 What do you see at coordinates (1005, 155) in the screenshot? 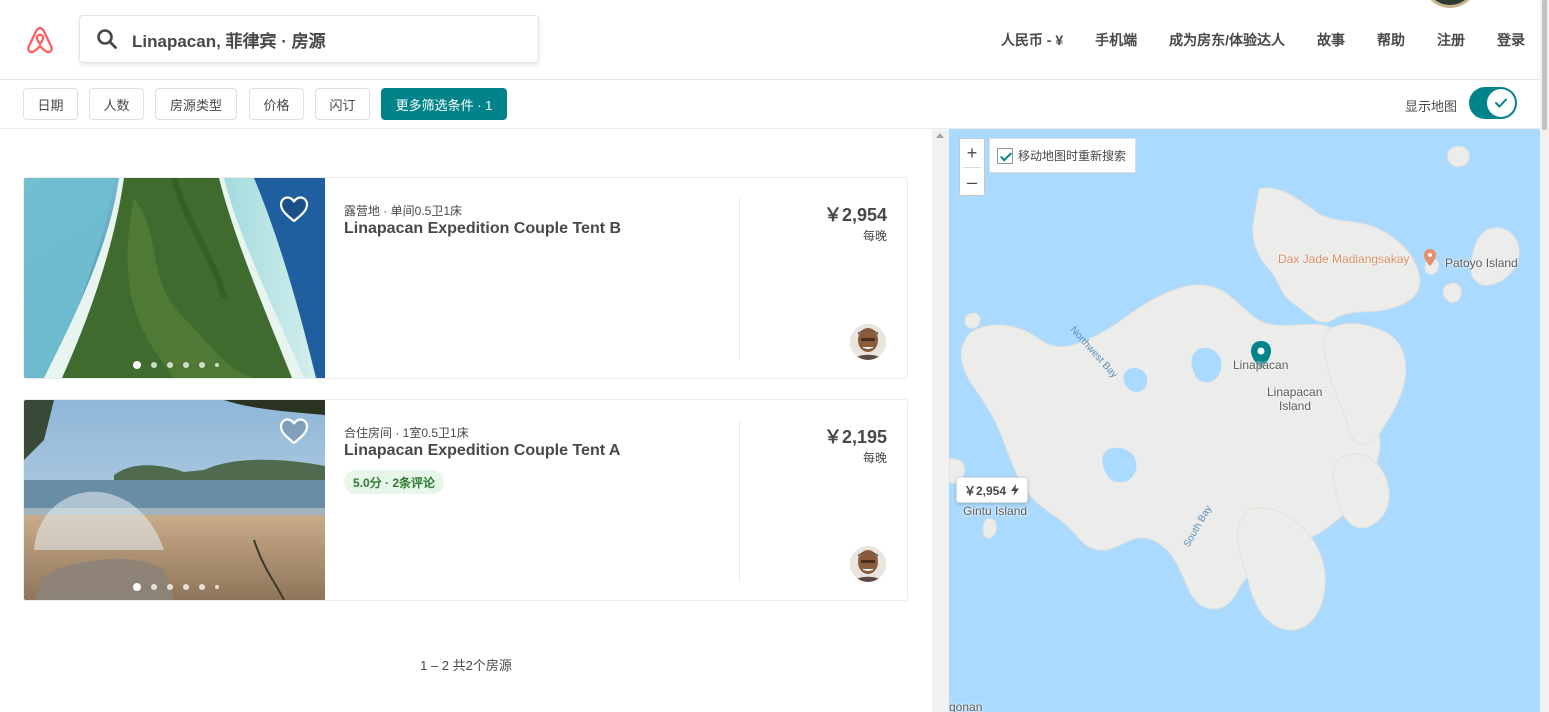
I see `redo-search-checkbox` at bounding box center [1005, 155].